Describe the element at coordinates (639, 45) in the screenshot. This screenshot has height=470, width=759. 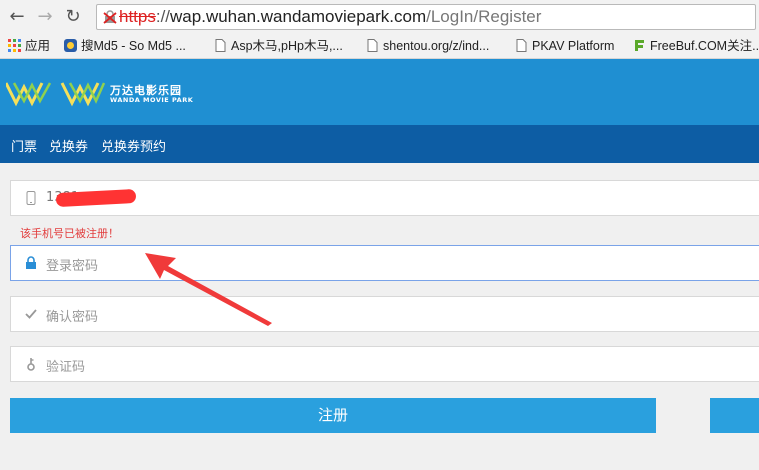
I see `freebuf-icon` at that location.